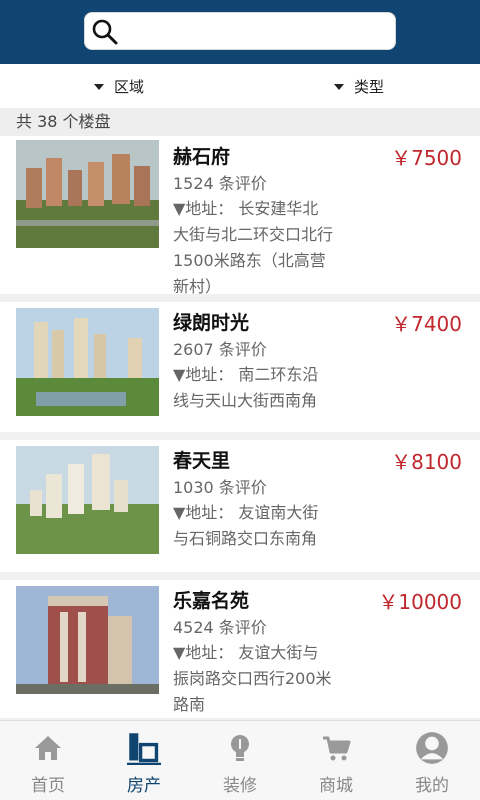 This screenshot has height=800, width=480. I want to click on user-icon, so click(432, 748).